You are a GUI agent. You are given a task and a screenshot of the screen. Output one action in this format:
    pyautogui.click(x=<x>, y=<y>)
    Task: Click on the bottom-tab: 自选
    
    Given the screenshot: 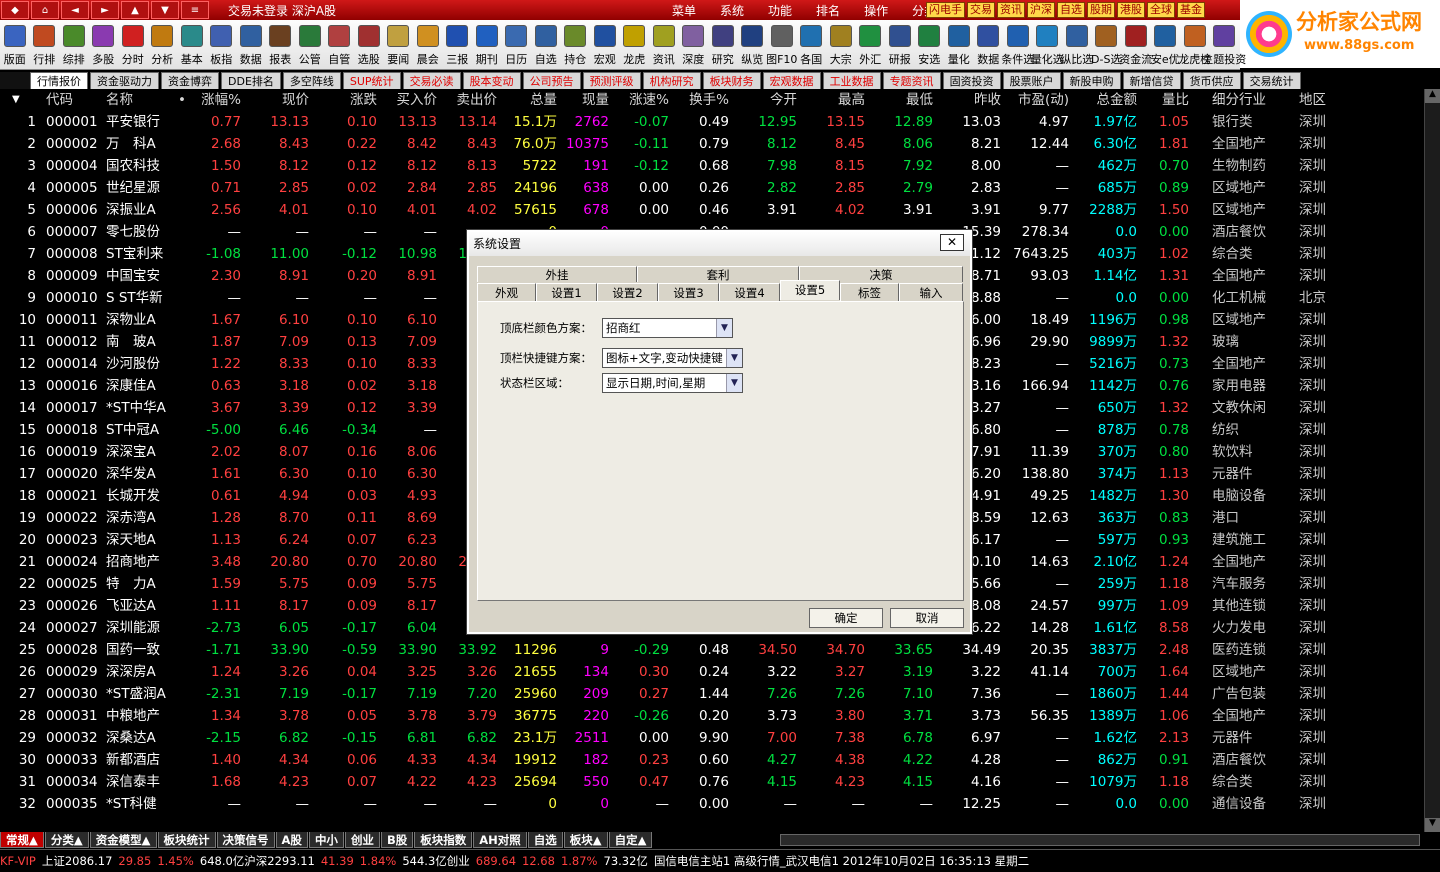 What is the action you would take?
    pyautogui.click(x=545, y=840)
    